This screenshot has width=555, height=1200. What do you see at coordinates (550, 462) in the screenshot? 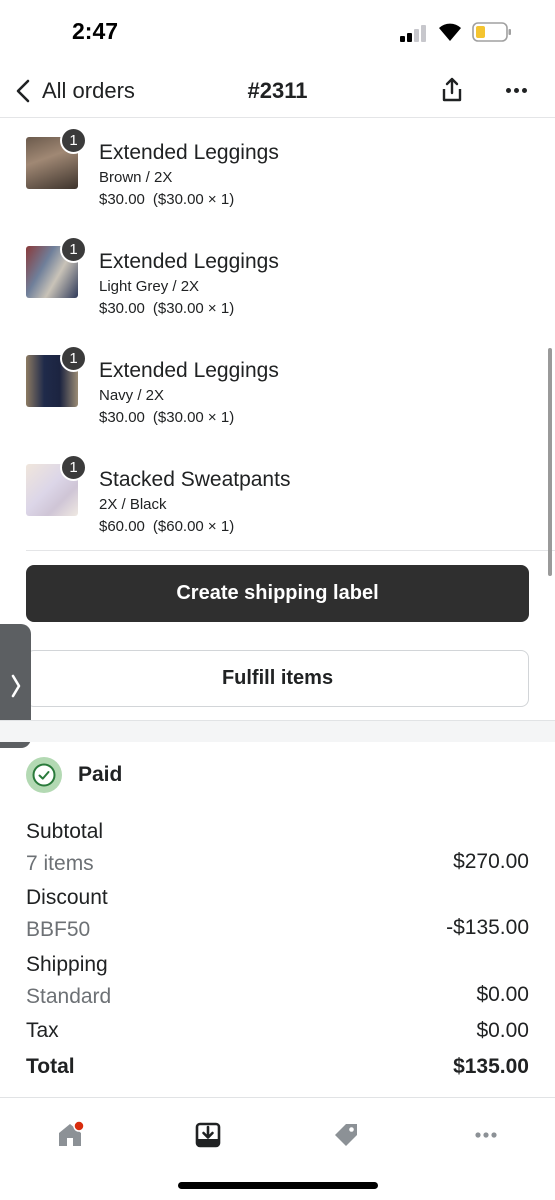
I see `scrollbar` at bounding box center [550, 462].